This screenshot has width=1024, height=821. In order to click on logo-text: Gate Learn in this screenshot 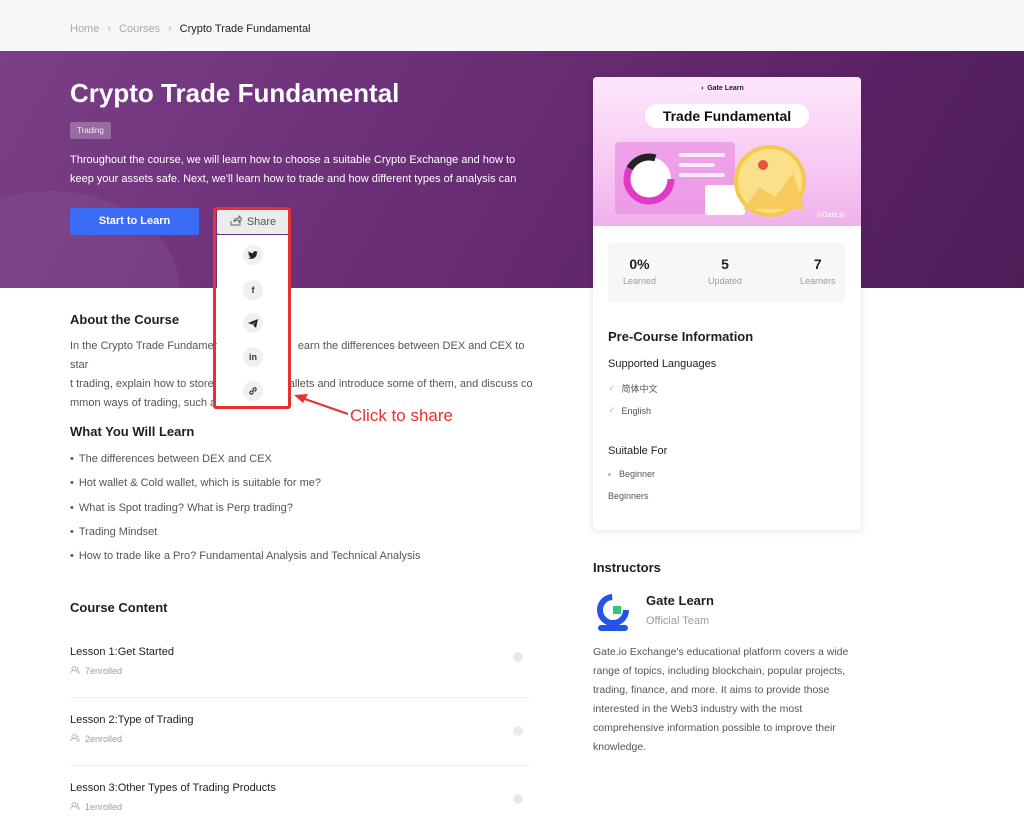, I will do `click(725, 88)`.